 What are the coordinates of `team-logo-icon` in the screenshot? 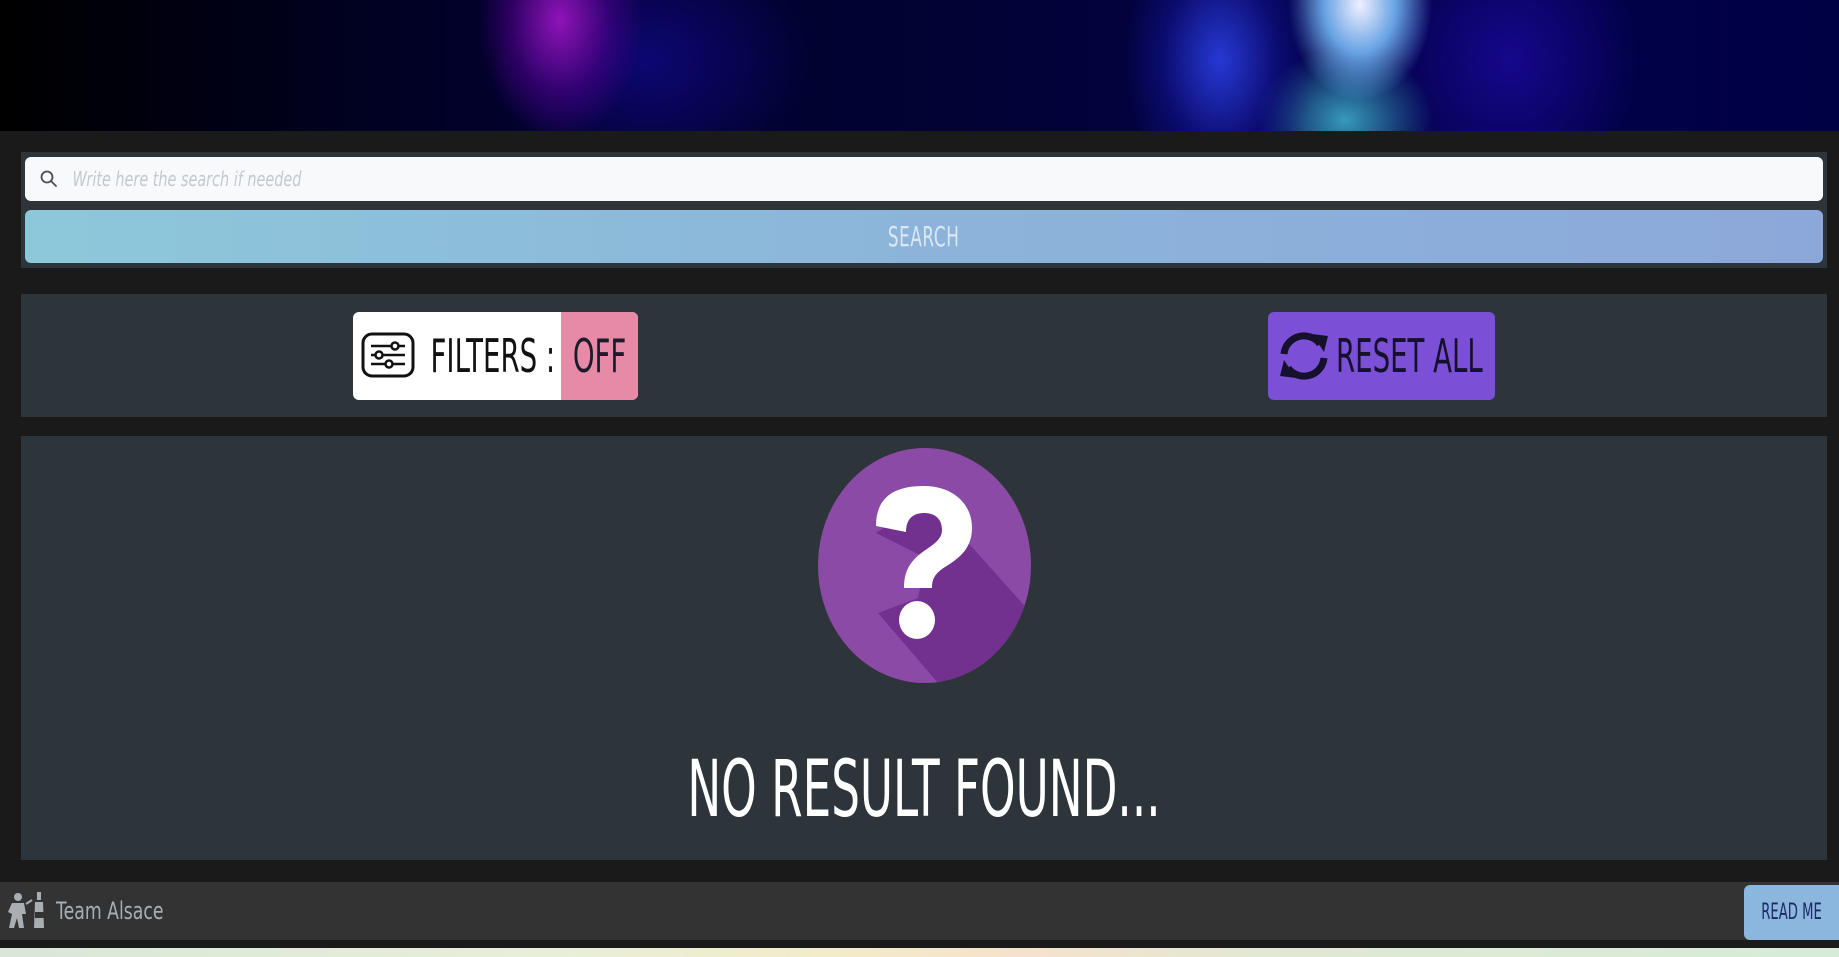 It's located at (26, 910).